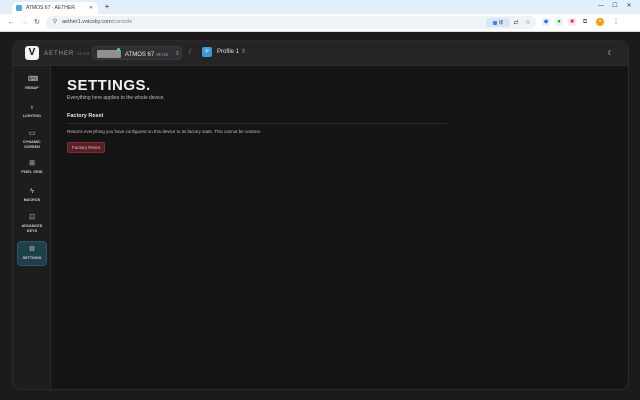 The width and height of the screenshot is (640, 400). I want to click on extension-b-icon: ●, so click(559, 22).